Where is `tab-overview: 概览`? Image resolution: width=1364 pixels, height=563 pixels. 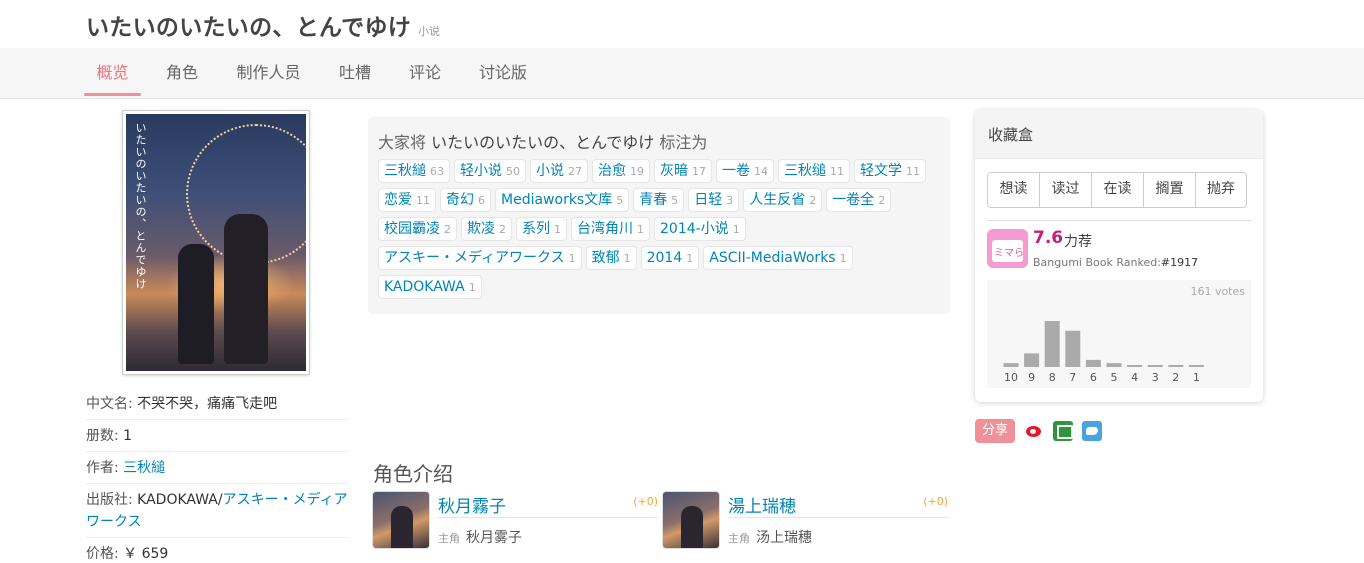
tab-overview: 概览 is located at coordinates (112, 72).